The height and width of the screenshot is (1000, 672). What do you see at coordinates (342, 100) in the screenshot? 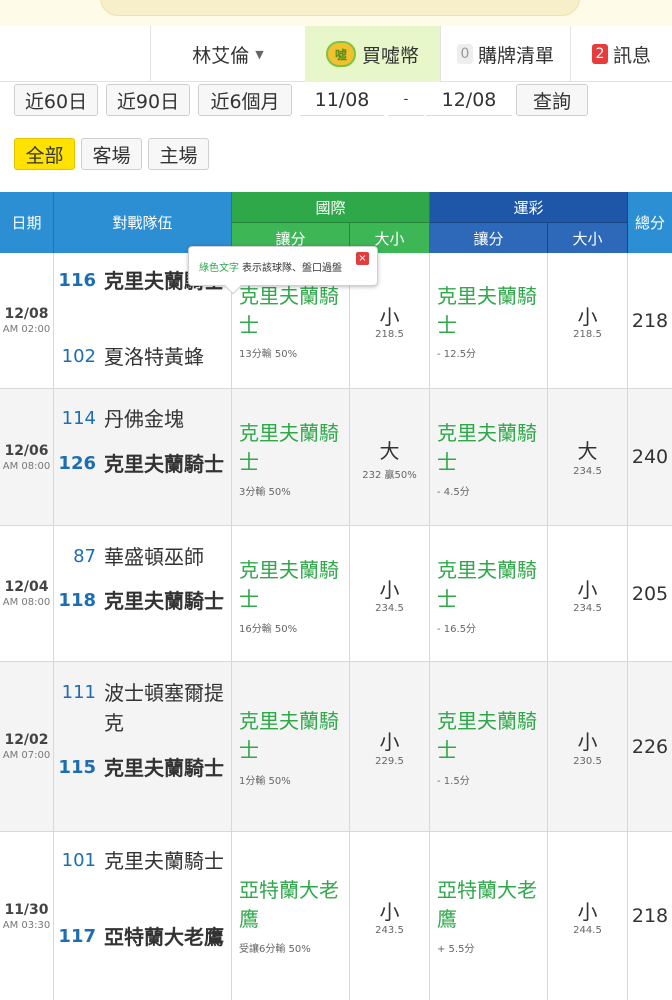
I see `date-from-input: 11/08` at bounding box center [342, 100].